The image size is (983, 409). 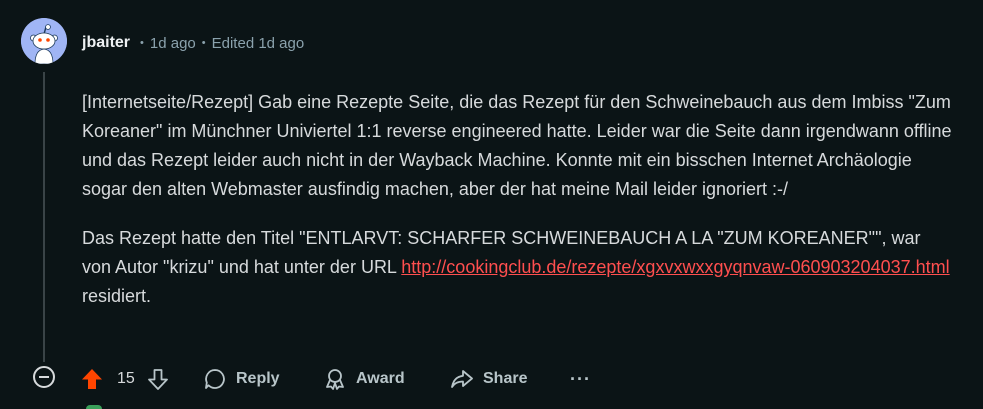 I want to click on downvote-button, so click(x=158, y=379).